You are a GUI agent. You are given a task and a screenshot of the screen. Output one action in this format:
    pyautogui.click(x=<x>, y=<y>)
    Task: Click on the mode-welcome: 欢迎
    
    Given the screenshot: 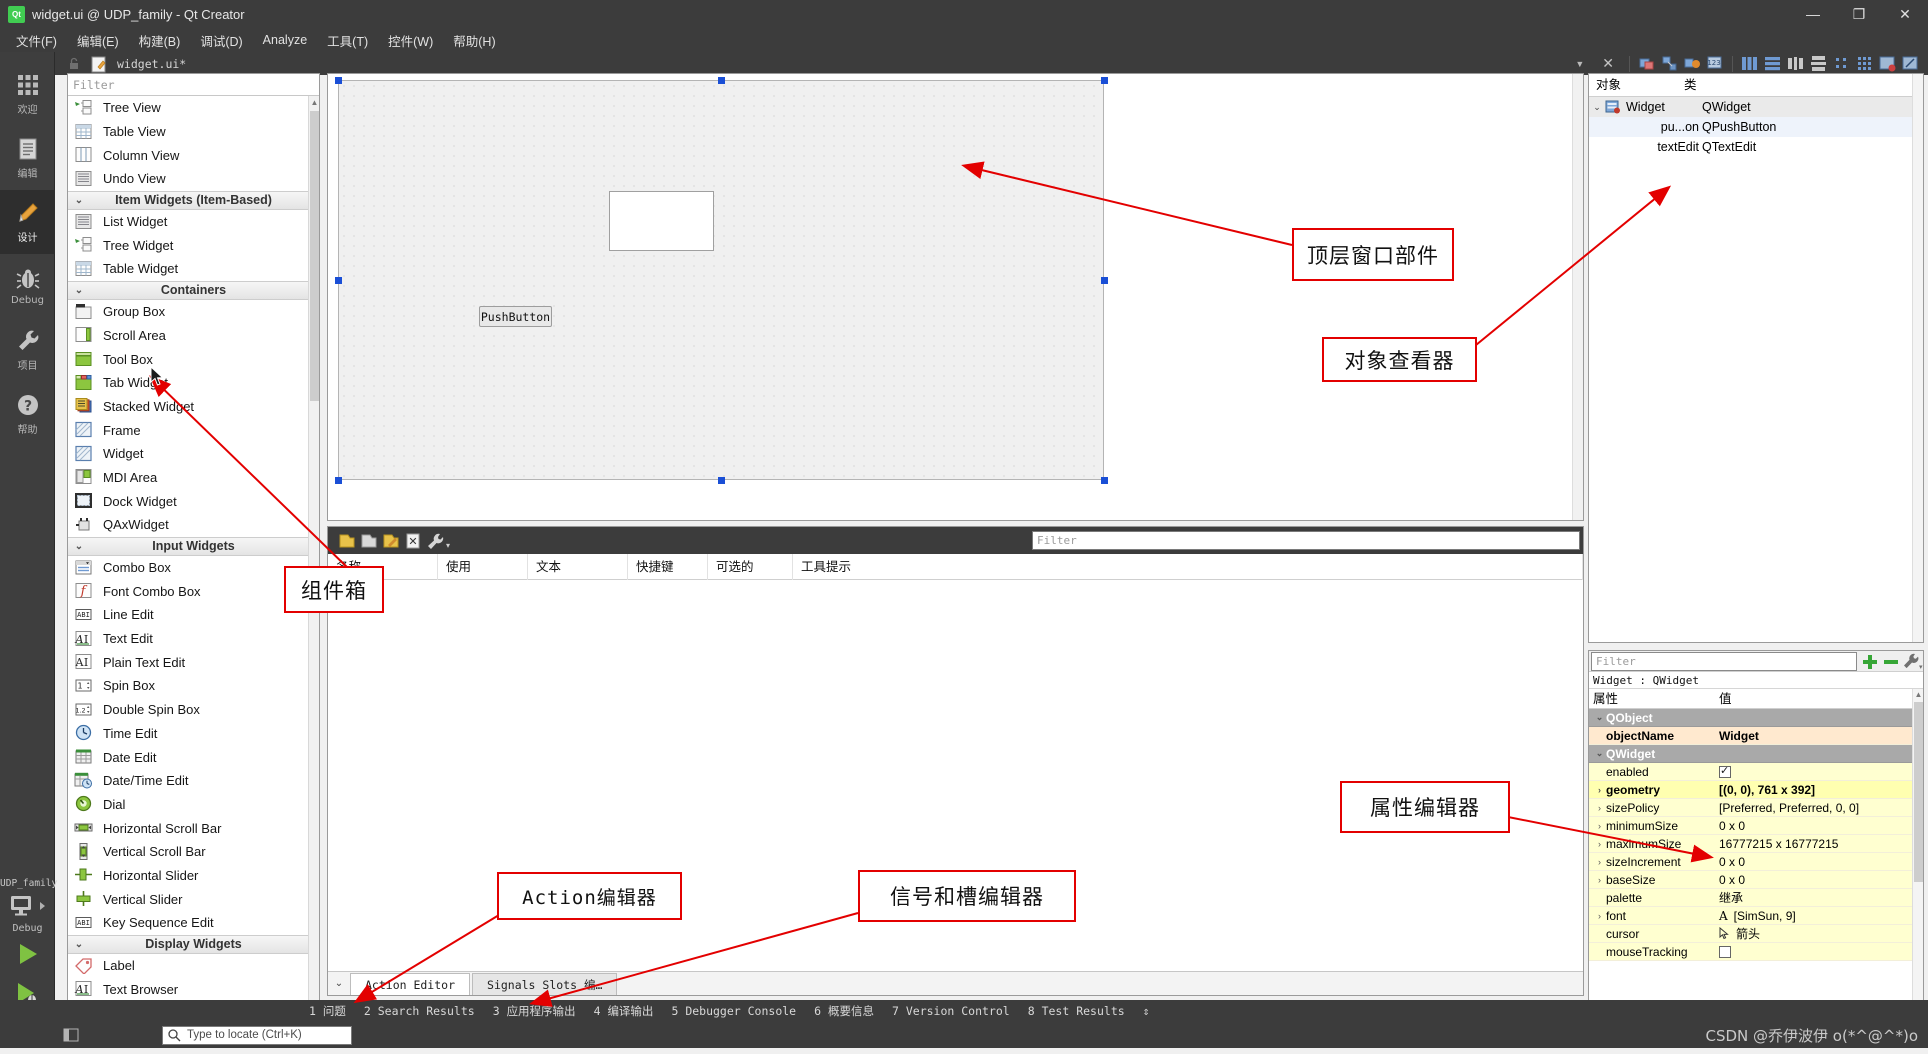 What is the action you would take?
    pyautogui.click(x=27, y=94)
    